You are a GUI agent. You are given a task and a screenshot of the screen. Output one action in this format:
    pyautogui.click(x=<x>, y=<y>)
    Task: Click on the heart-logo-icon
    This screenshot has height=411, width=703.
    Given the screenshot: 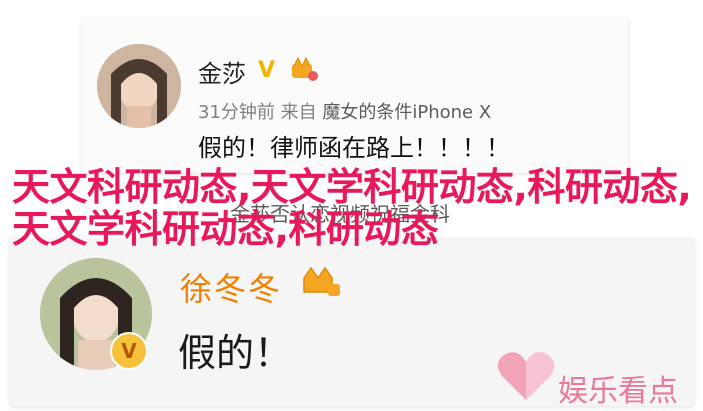 What is the action you would take?
    pyautogui.click(x=526, y=376)
    